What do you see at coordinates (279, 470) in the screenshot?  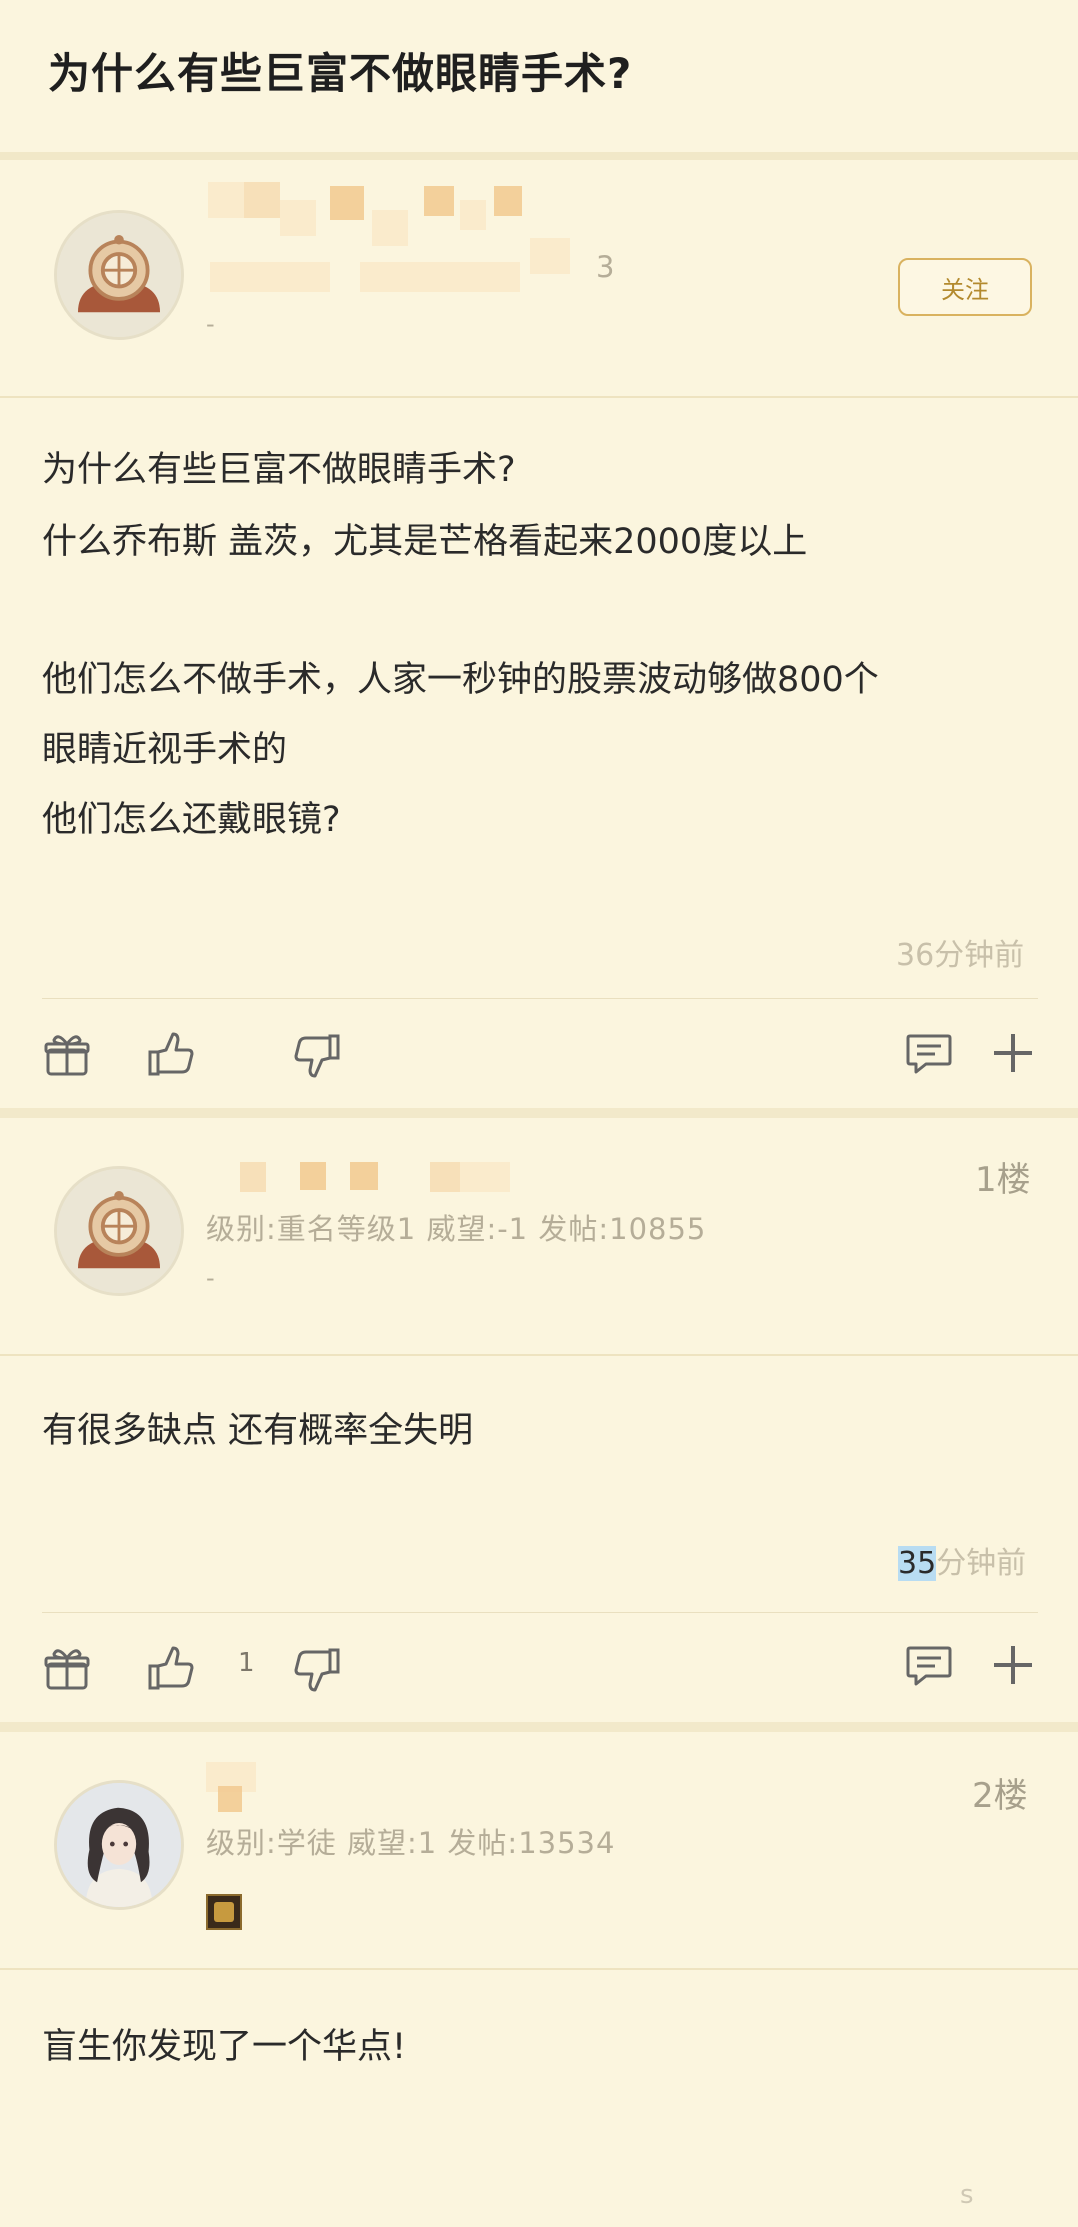 I see `post-body-line: 为什么有些巨富不做眼睛手术?` at bounding box center [279, 470].